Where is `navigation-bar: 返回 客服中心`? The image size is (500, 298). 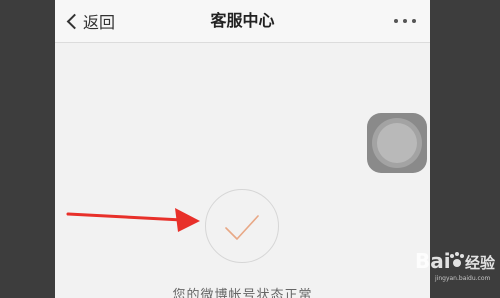 navigation-bar: 返回 客服中心 is located at coordinates (242, 21).